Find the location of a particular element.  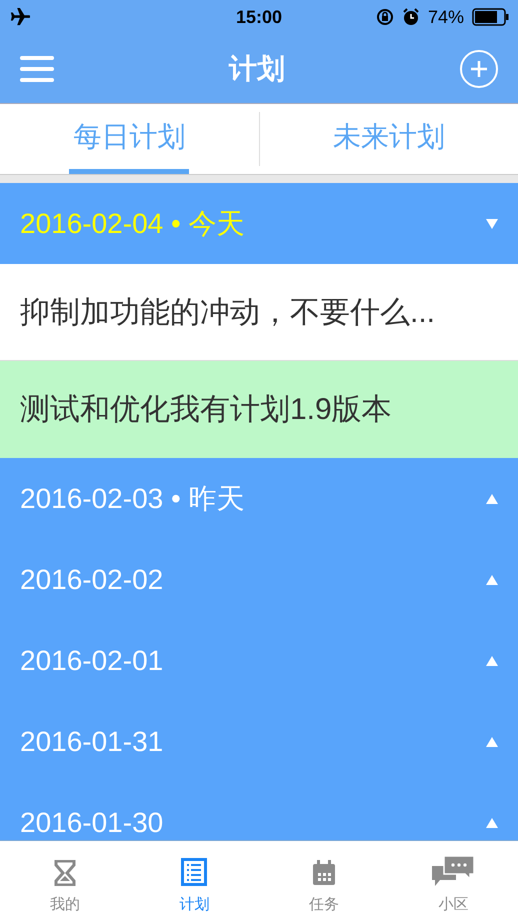

plus-icon is located at coordinates (479, 68).